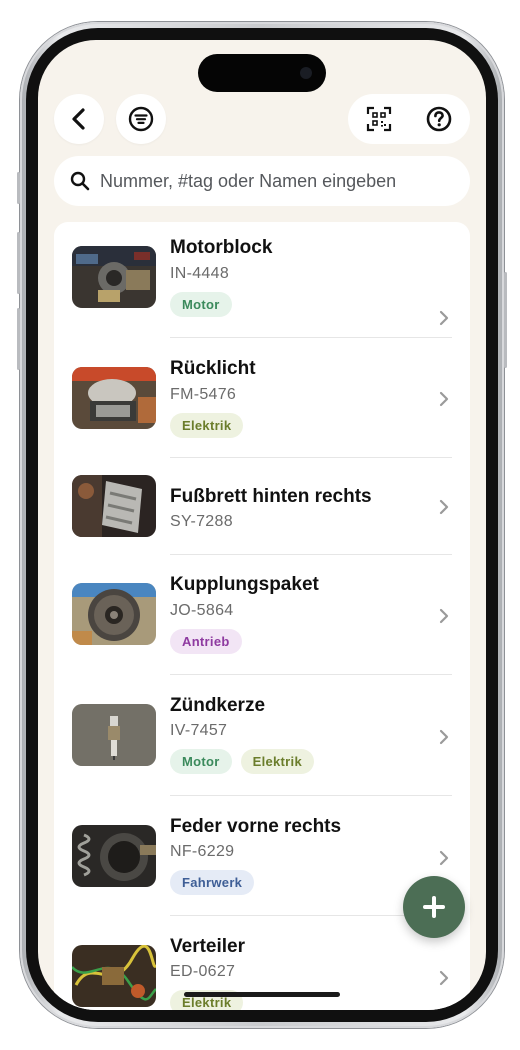 Image resolution: width=520 pixels, height=1050 pixels. What do you see at coordinates (18, 263) in the screenshot?
I see `volume-up-button` at bounding box center [18, 263].